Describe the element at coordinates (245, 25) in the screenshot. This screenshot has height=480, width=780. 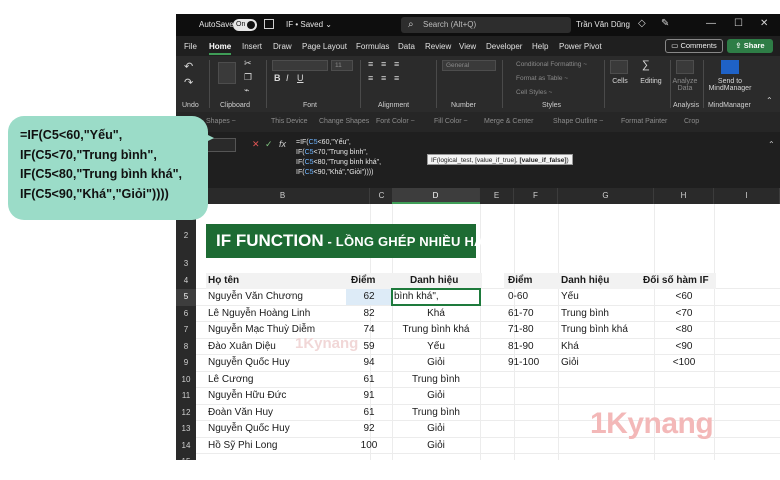
I see `autosave-toggle: On` at that location.